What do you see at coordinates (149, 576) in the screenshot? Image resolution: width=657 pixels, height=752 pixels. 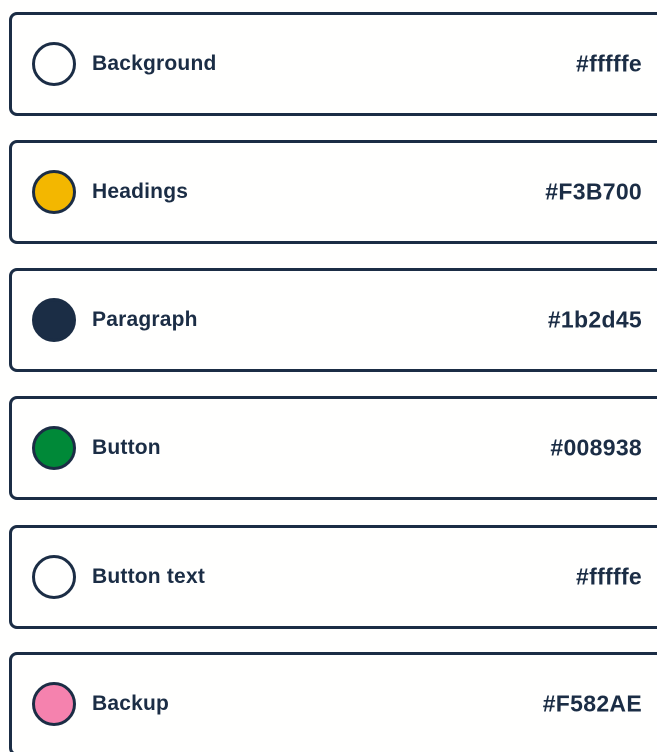 I see `color-label: Button text` at bounding box center [149, 576].